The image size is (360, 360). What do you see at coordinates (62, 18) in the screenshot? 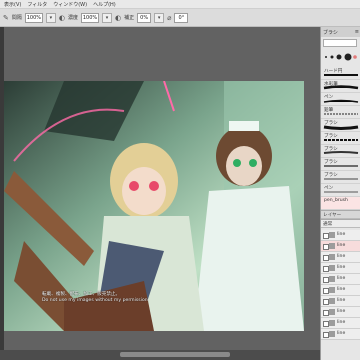
I see `pressure-icon: ◐` at bounding box center [62, 18].